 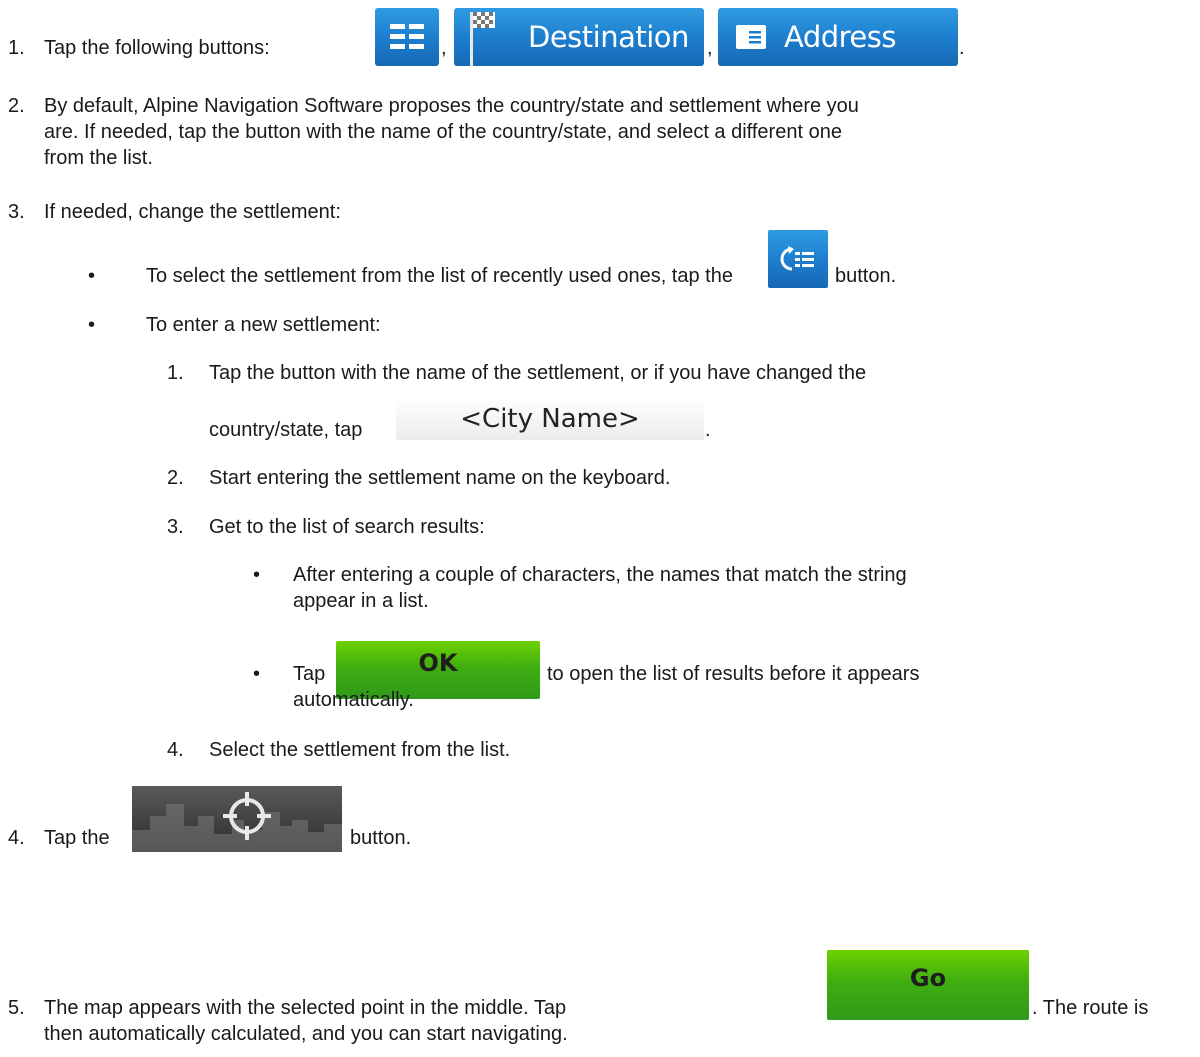 I want to click on step5-after: . The route is, so click(x=1090, y=1008).